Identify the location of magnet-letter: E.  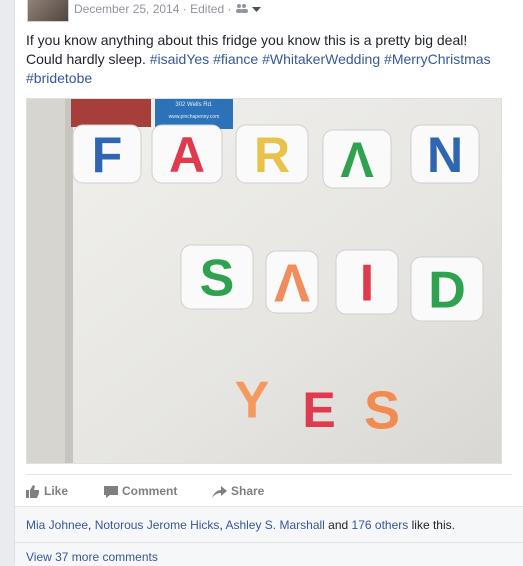
(318, 410).